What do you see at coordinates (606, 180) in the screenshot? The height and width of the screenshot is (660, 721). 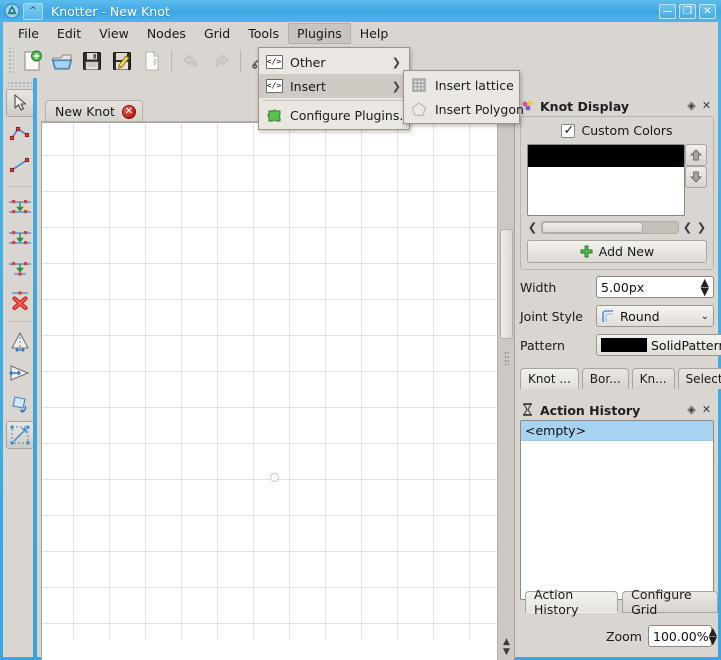 I see `color-list` at bounding box center [606, 180].